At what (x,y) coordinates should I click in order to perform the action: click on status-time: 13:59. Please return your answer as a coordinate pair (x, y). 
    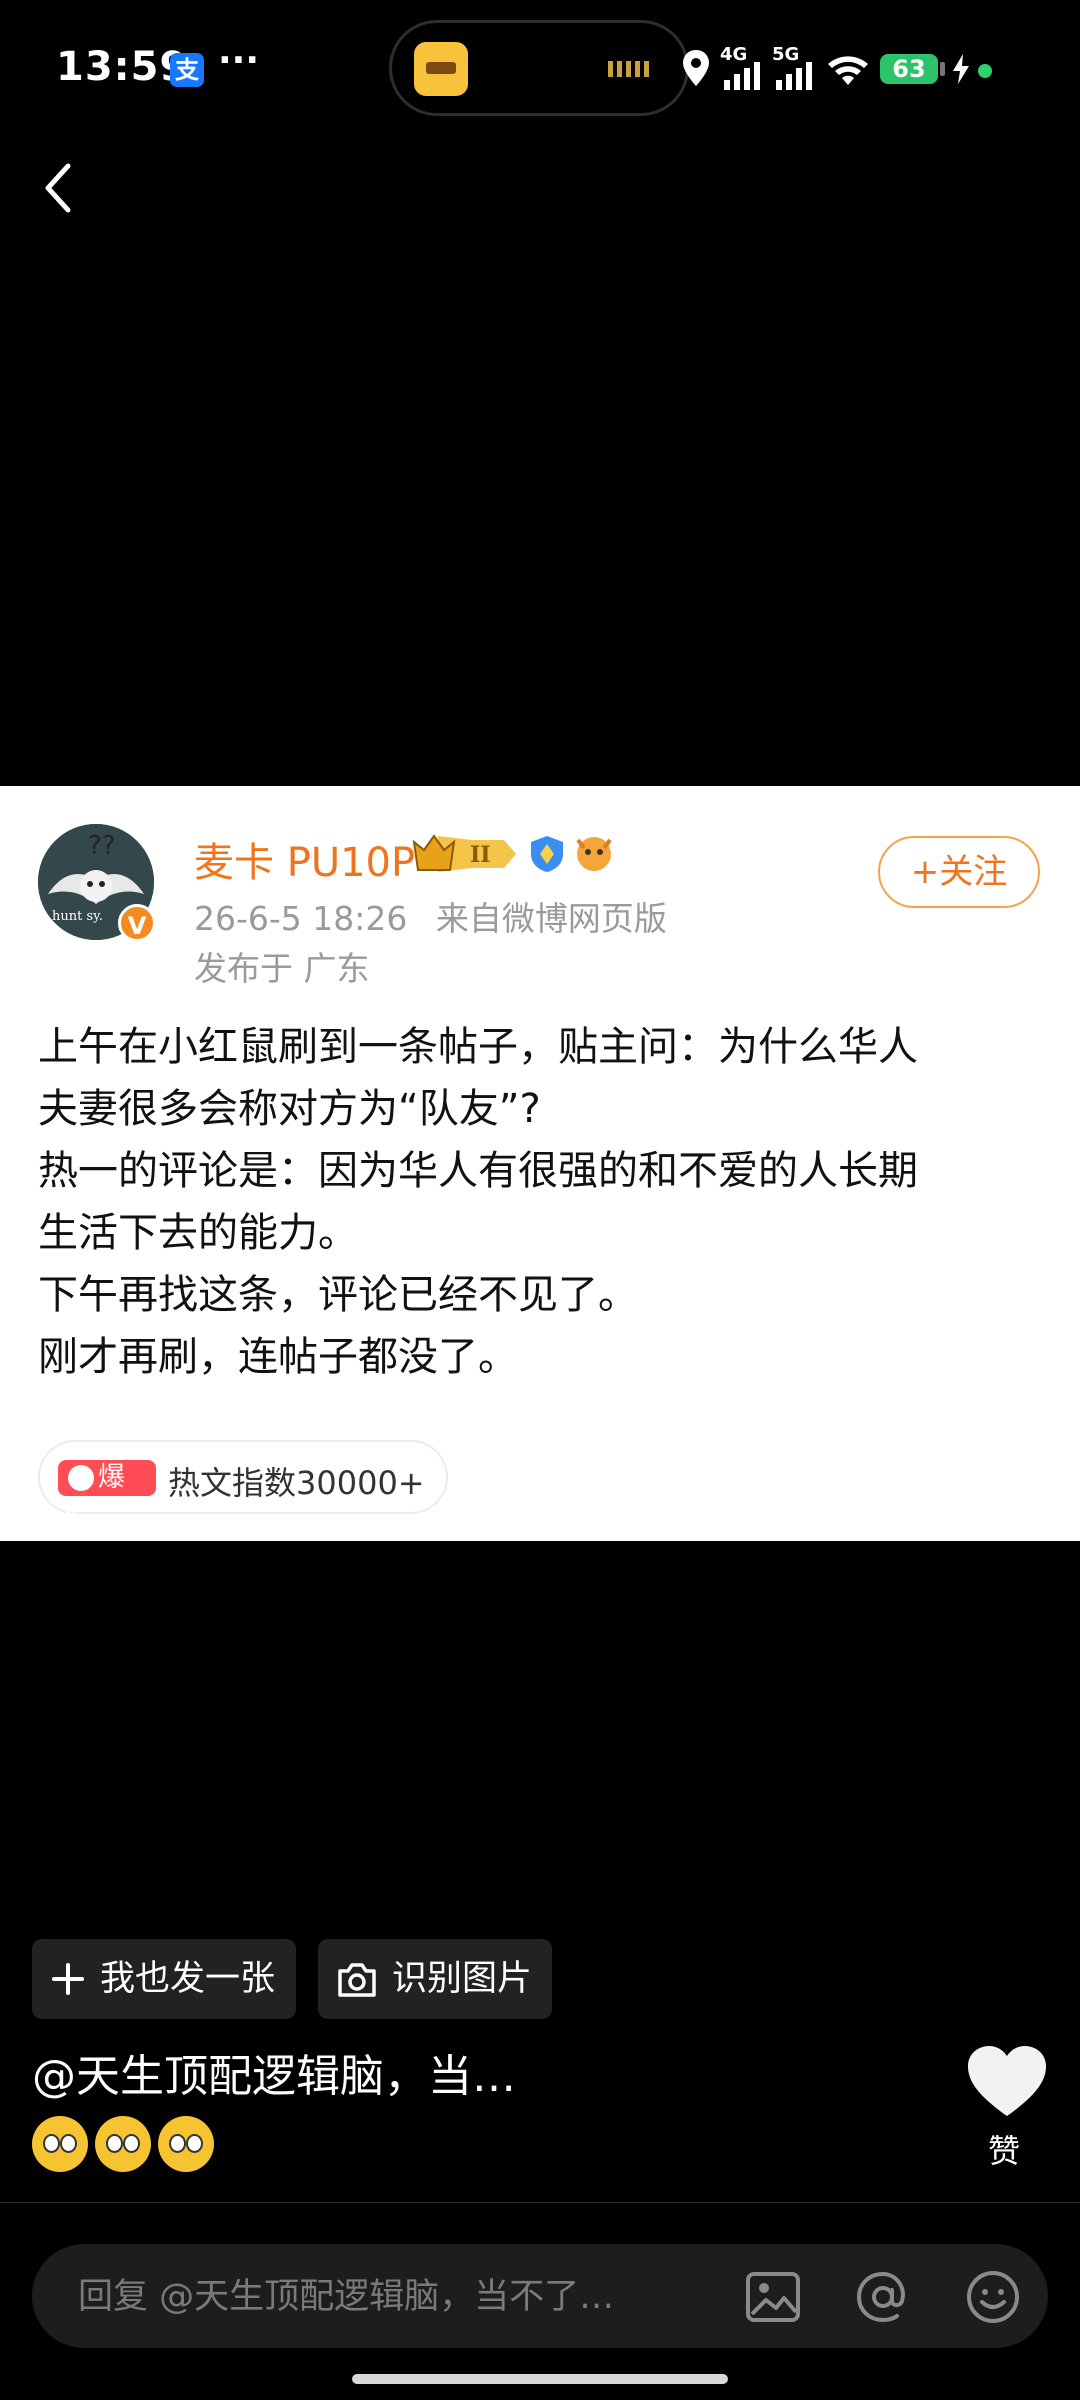
    Looking at the image, I should click on (122, 67).